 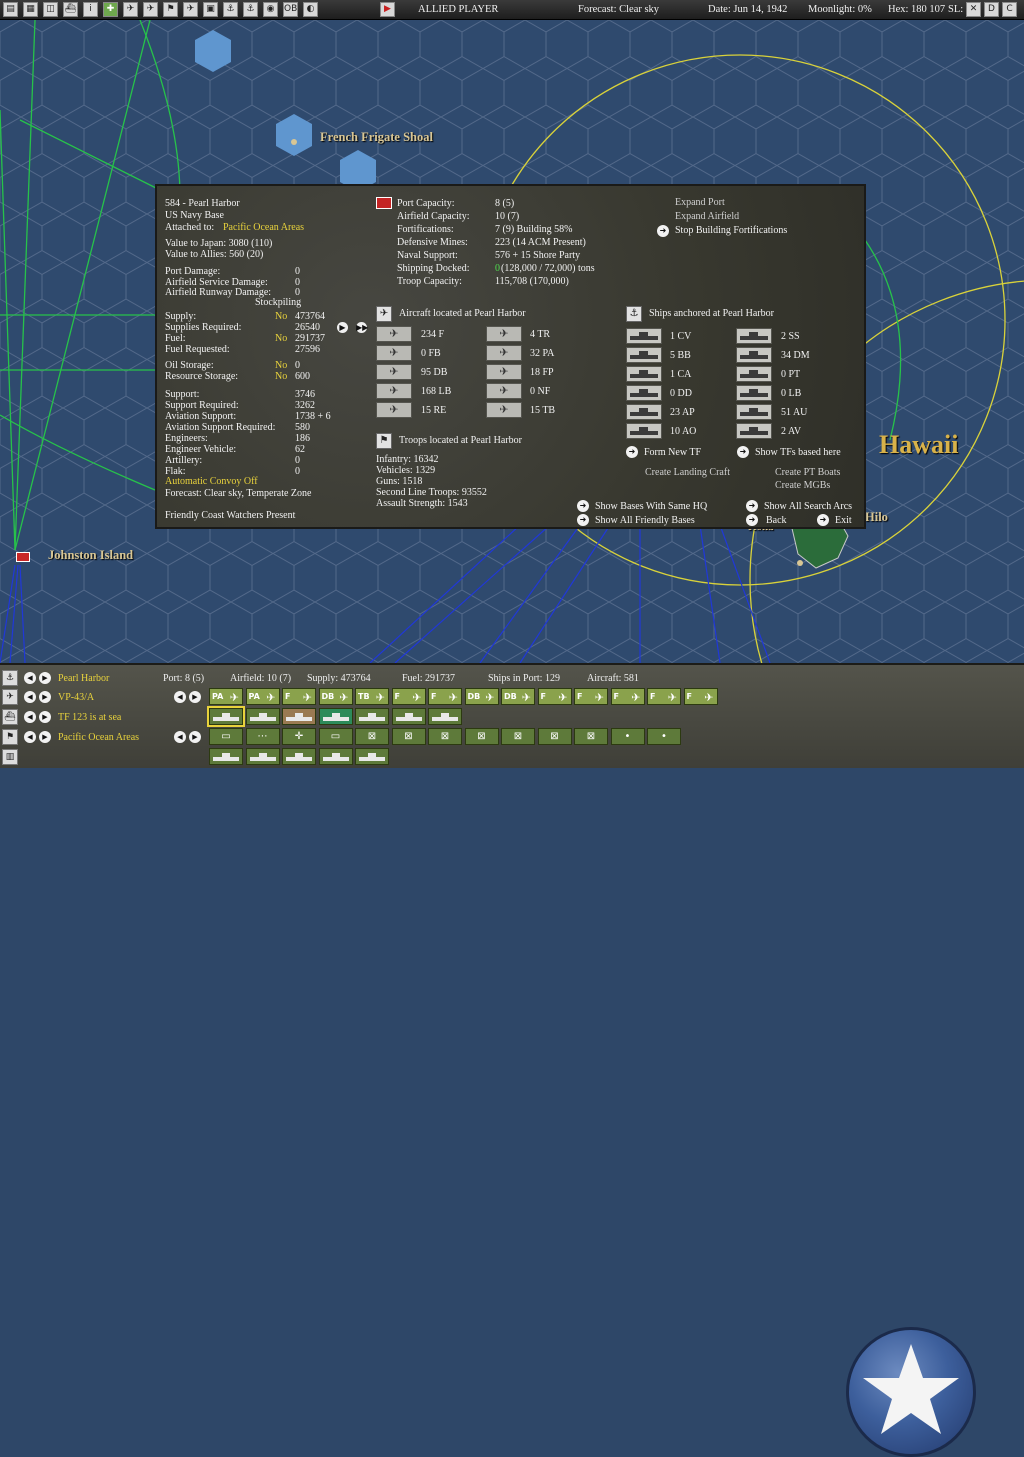 What do you see at coordinates (30, 737) in the screenshot?
I see `prev-hq-arrow: ◀` at bounding box center [30, 737].